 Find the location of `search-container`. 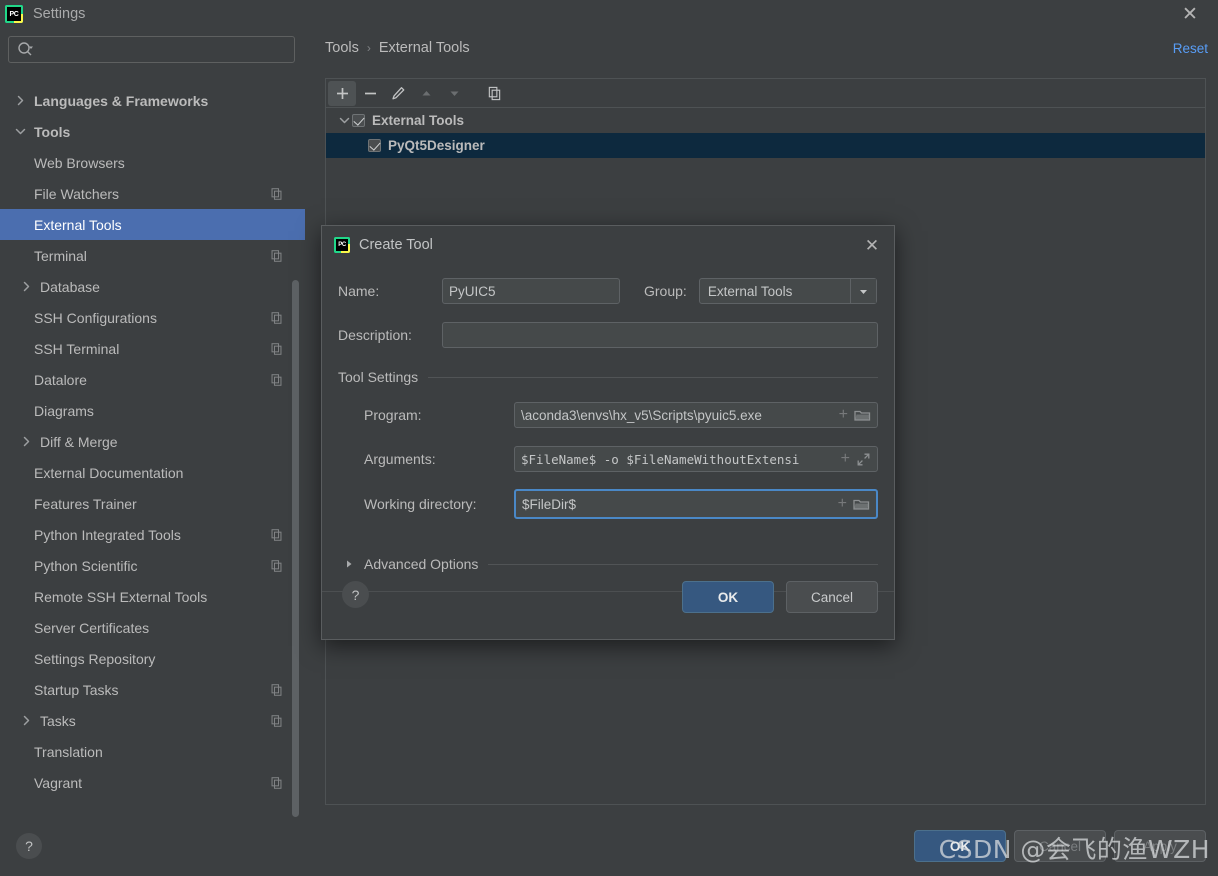

search-container is located at coordinates (152, 45).